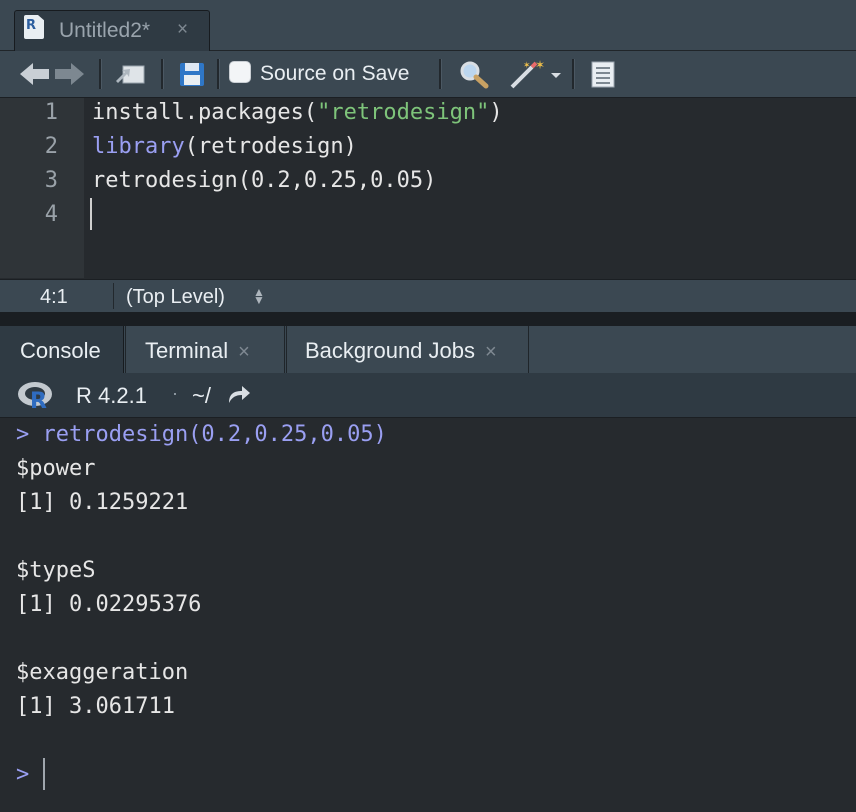 The height and width of the screenshot is (812, 856). I want to click on r-logo-letter: R, so click(38, 401).